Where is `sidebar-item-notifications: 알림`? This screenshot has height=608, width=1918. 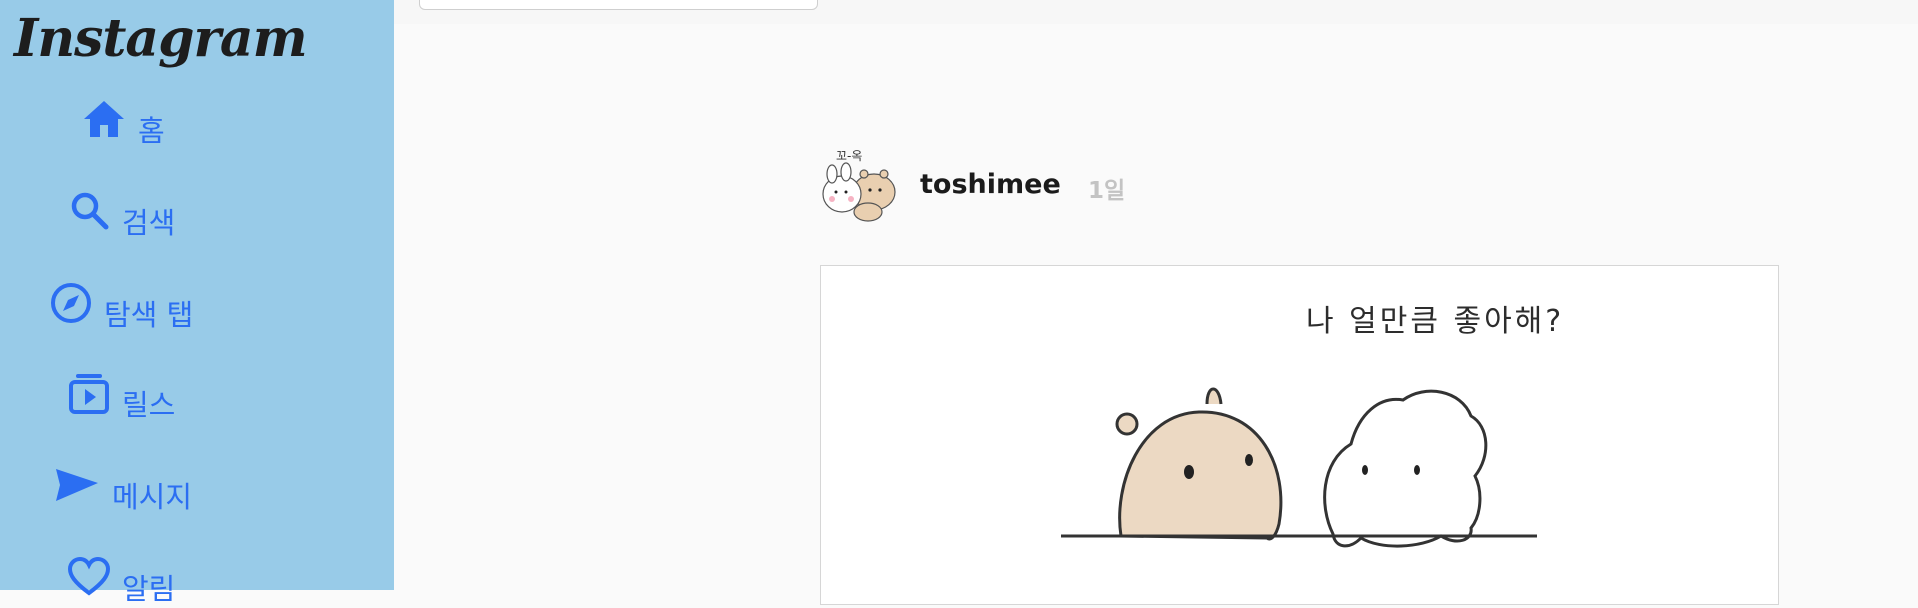
sidebar-item-notifications: 알림 is located at coordinates (121, 581).